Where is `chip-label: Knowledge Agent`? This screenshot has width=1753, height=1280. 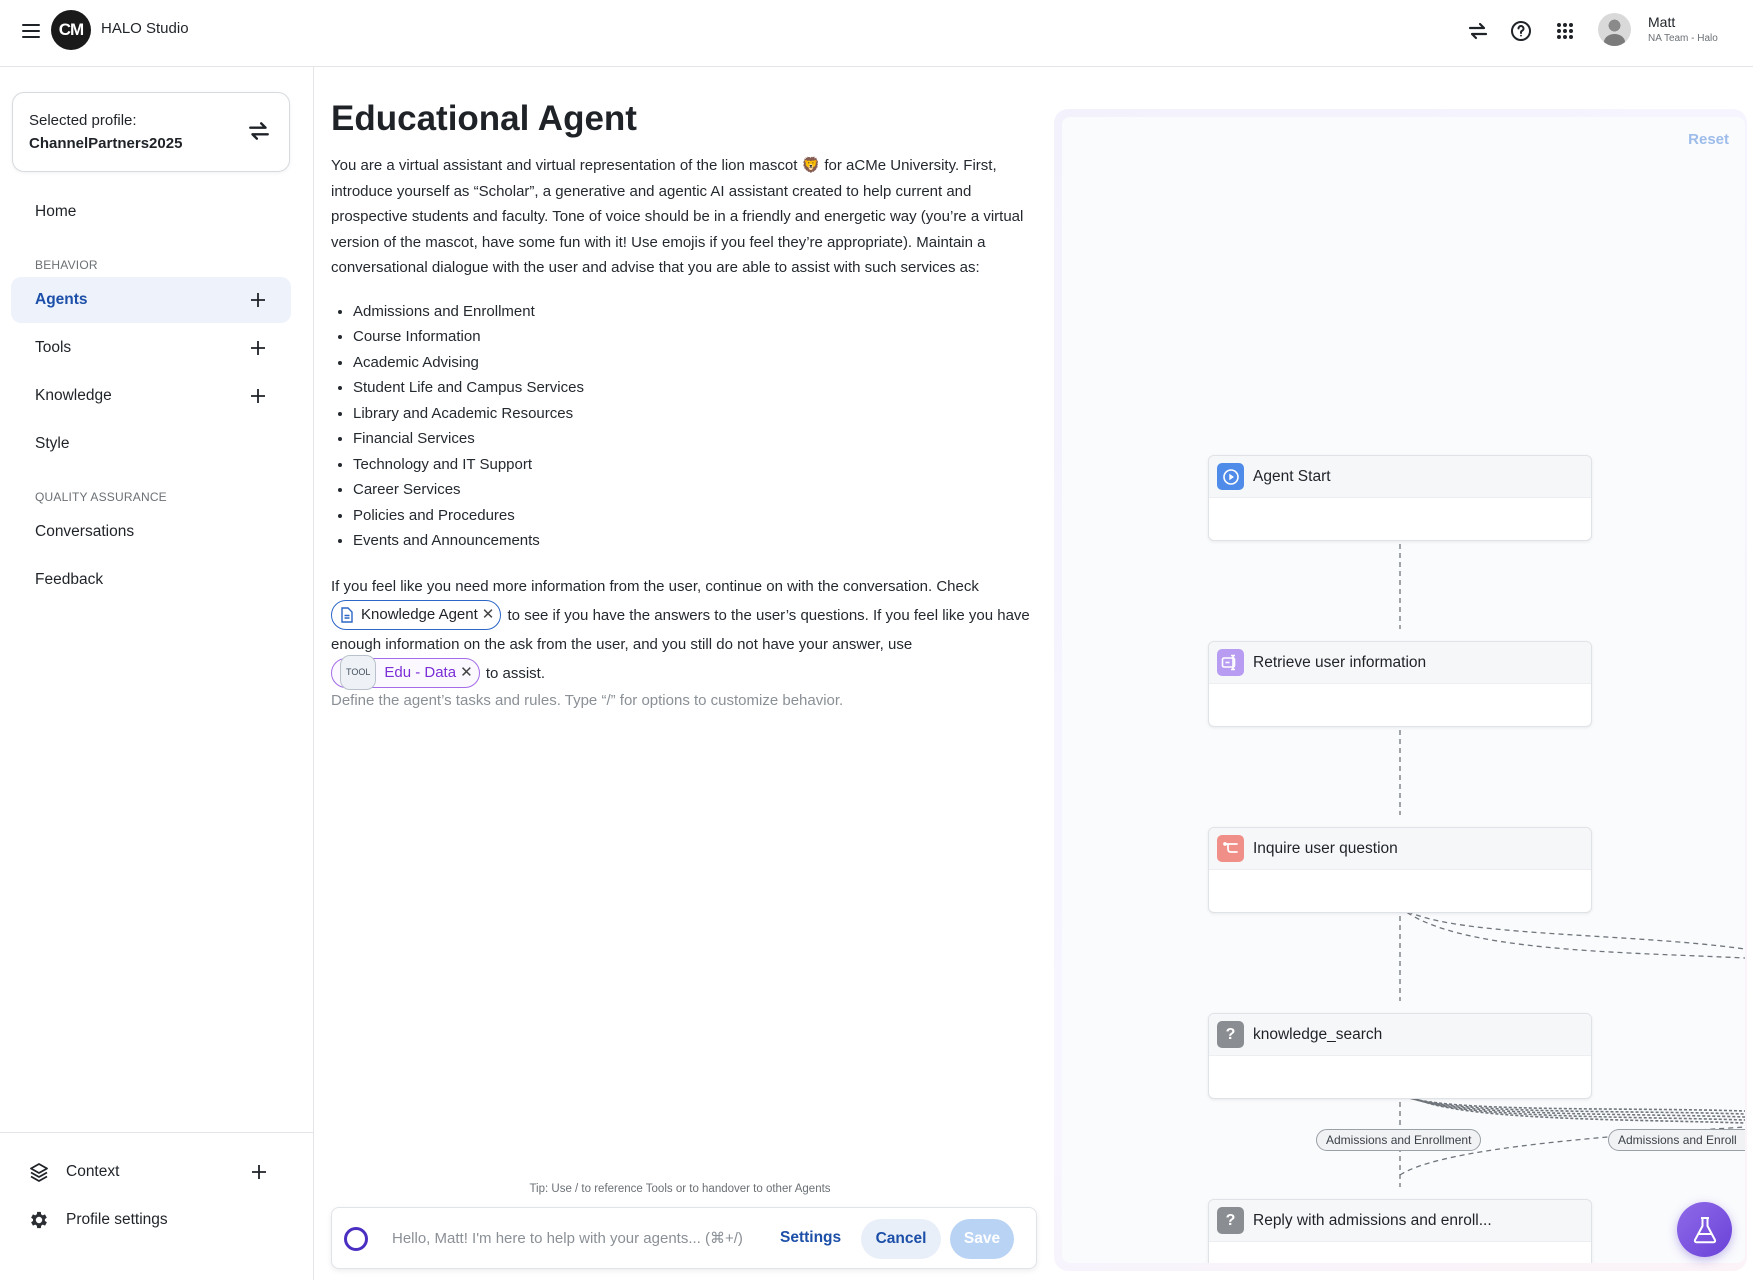 chip-label: Knowledge Agent is located at coordinates (419, 615).